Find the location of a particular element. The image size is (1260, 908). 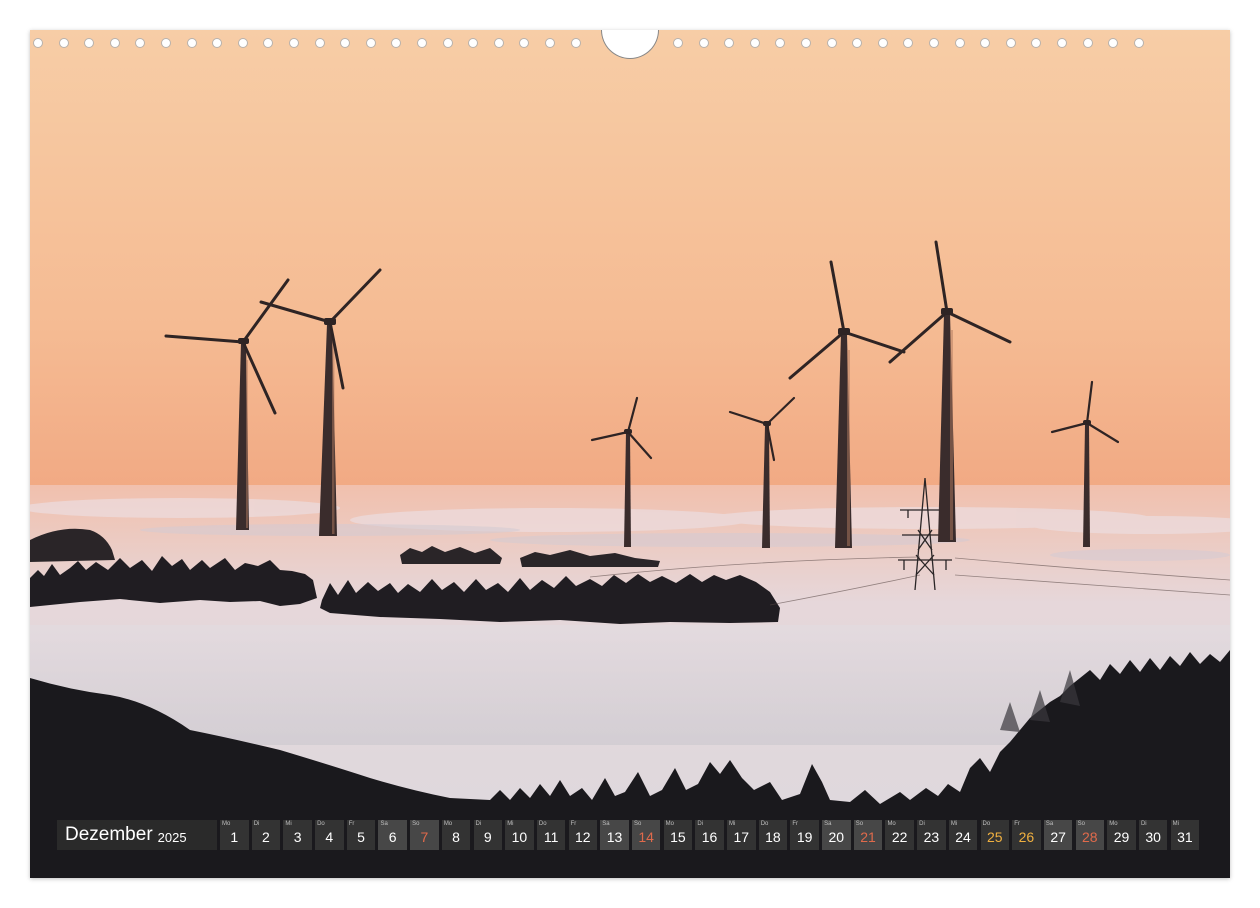

day-number: 3 is located at coordinates (297, 837).